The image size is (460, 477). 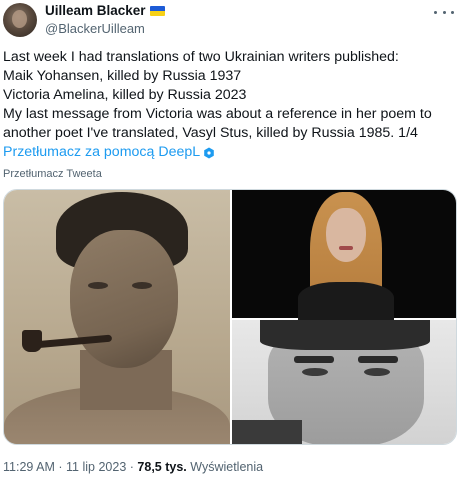 I want to click on translate-tweet-note: Przetłumacz Tweeta, so click(x=52, y=174).